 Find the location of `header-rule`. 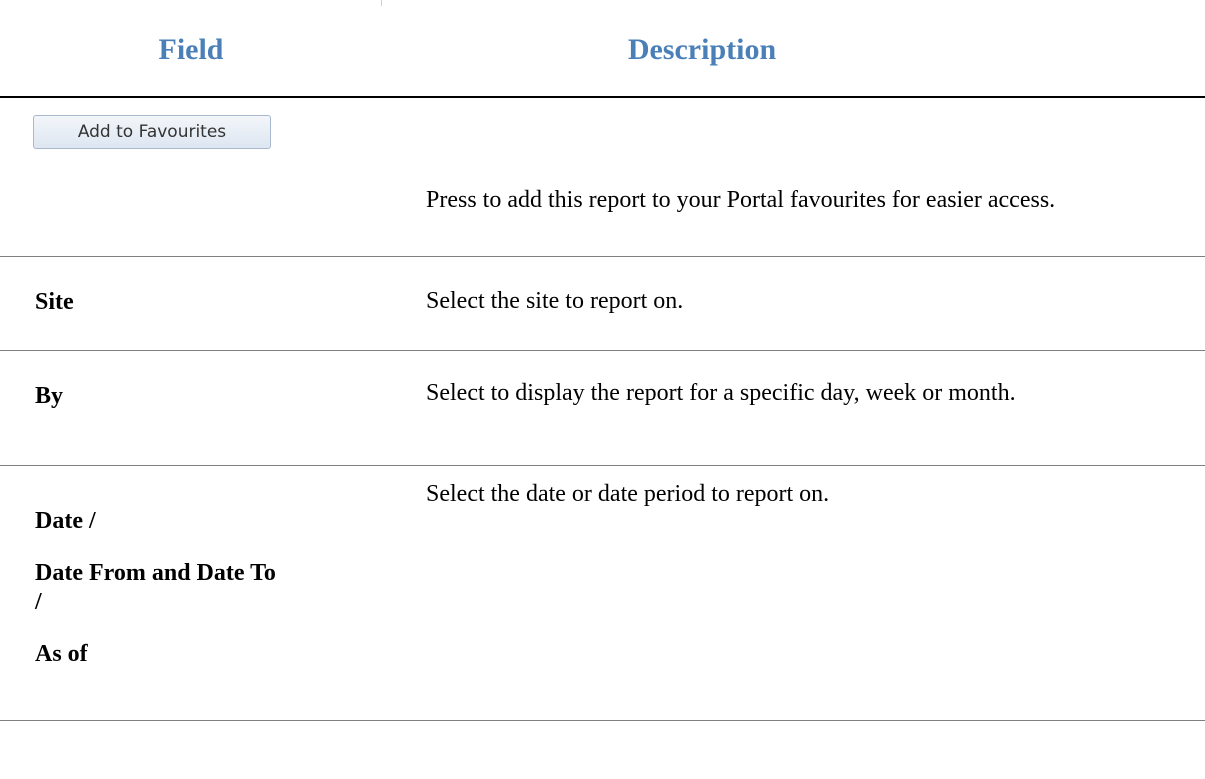

header-rule is located at coordinates (602, 97).